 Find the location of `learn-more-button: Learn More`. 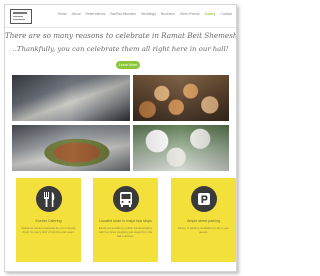

learn-more-button: Learn More is located at coordinates (128, 65).